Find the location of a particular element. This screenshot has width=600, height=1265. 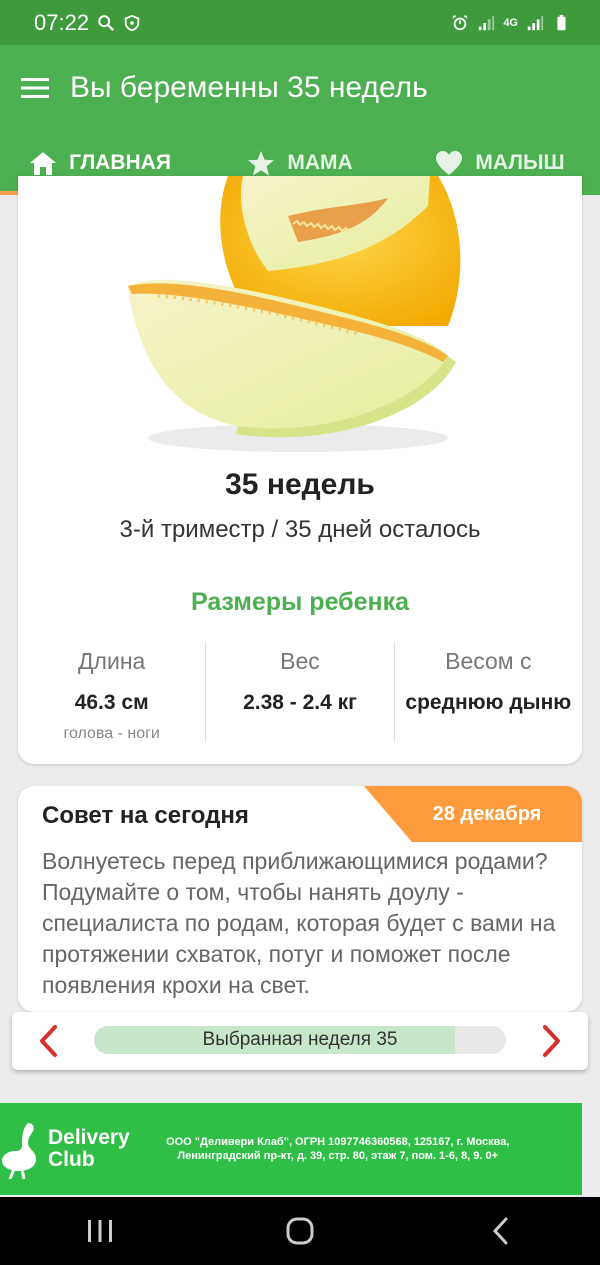

search-status-icon is located at coordinates (106, 22).